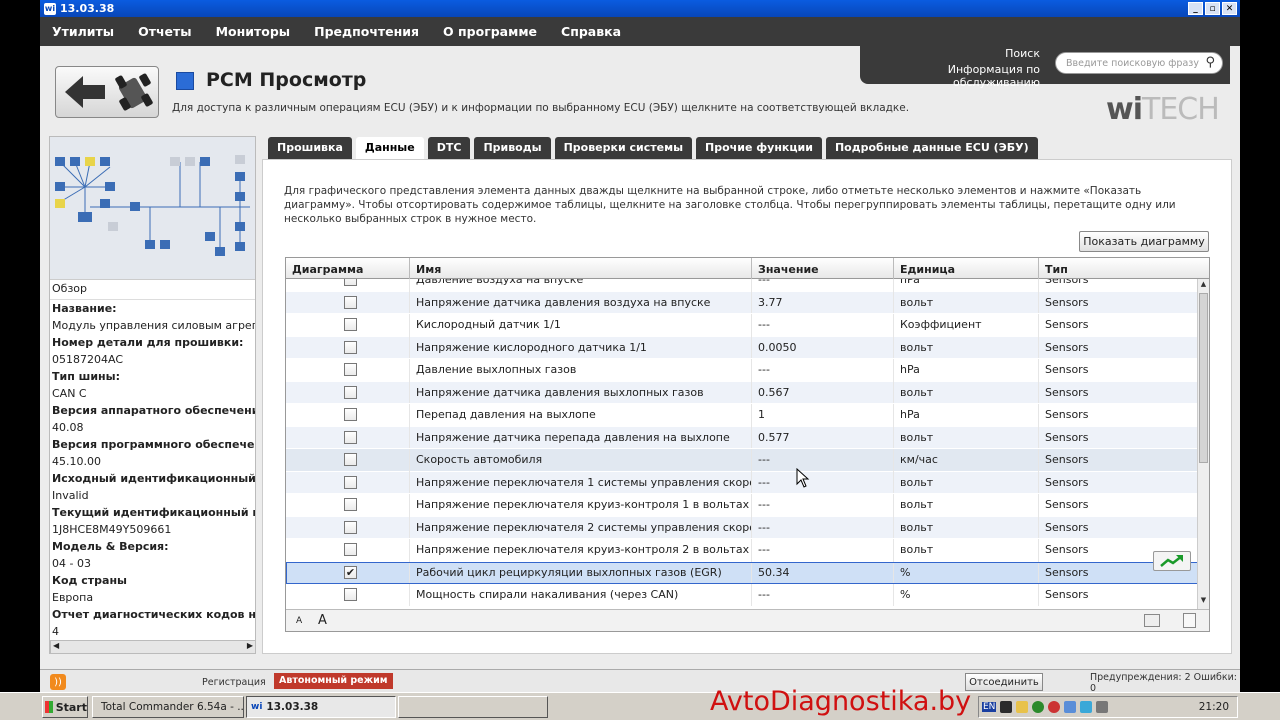 The width and height of the screenshot is (1280, 720). Describe the element at coordinates (742, 415) in the screenshot. I see `table-row: Перепад давления на выхлопе 1 hPa Sensors` at that location.